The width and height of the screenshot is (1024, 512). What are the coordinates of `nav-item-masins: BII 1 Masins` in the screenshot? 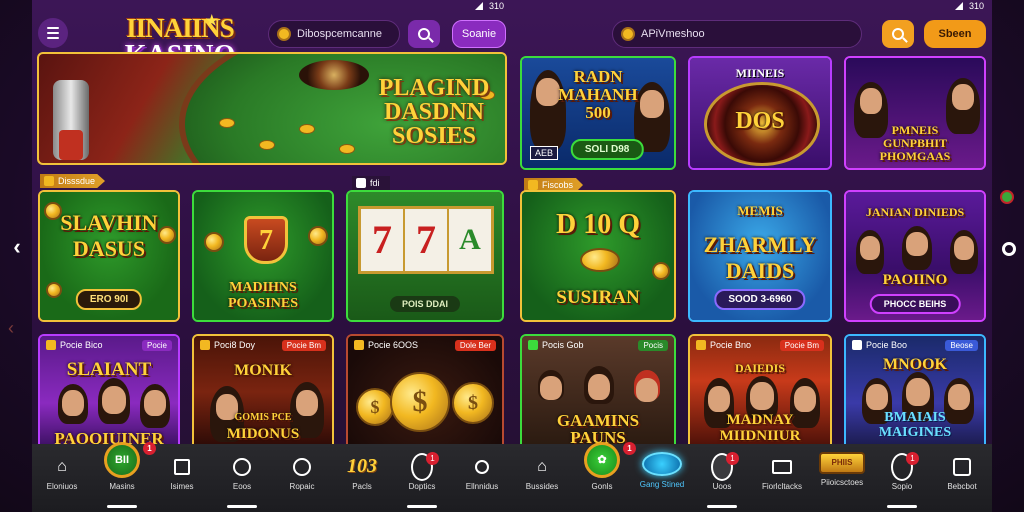 It's located at (124, 476).